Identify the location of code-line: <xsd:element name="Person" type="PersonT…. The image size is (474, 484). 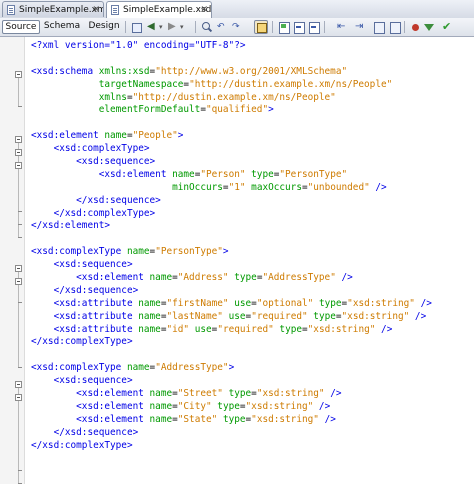
(231, 175).